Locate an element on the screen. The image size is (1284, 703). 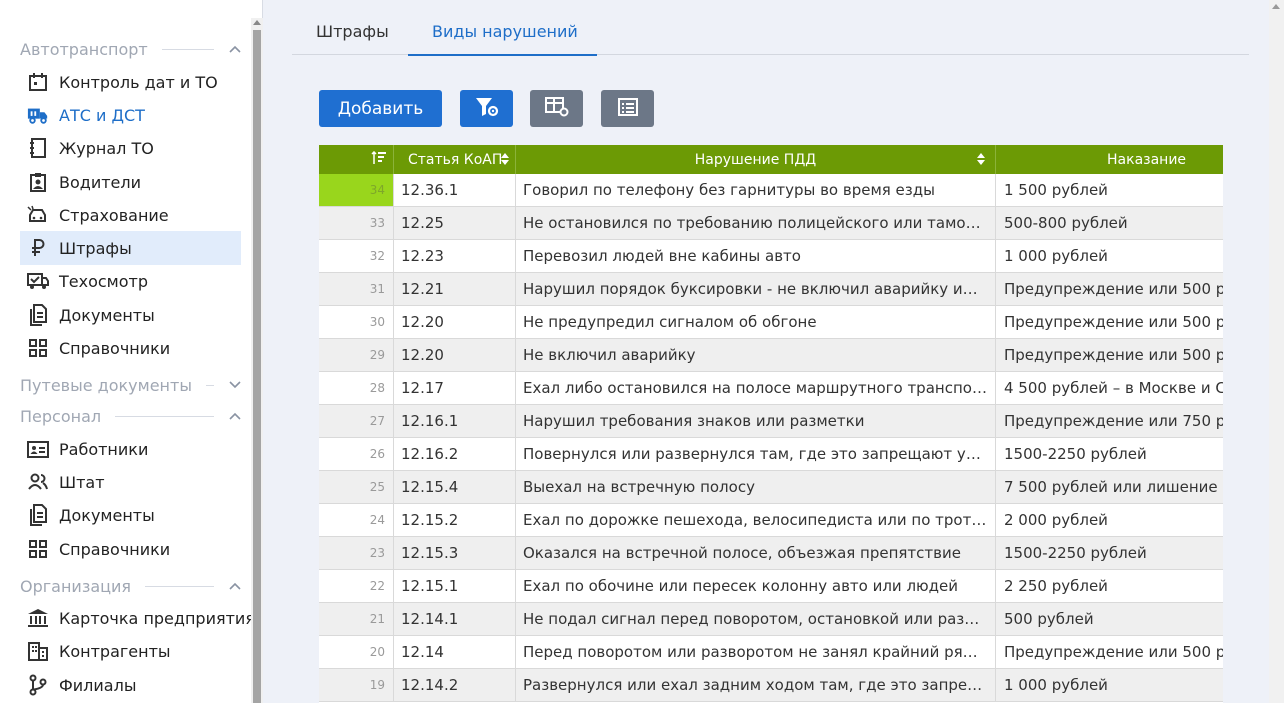
tab-fines: Штрафы is located at coordinates (352, 38).